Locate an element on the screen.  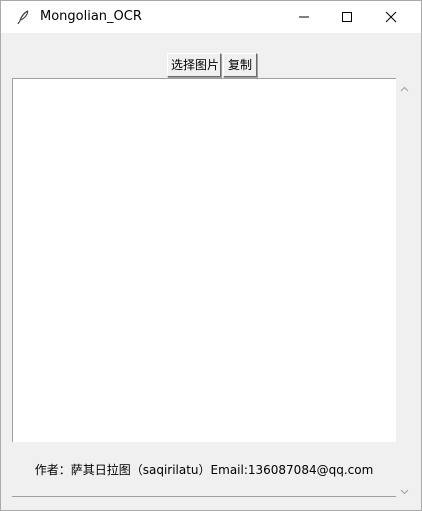
scroll-up-button is located at coordinates (404, 86).